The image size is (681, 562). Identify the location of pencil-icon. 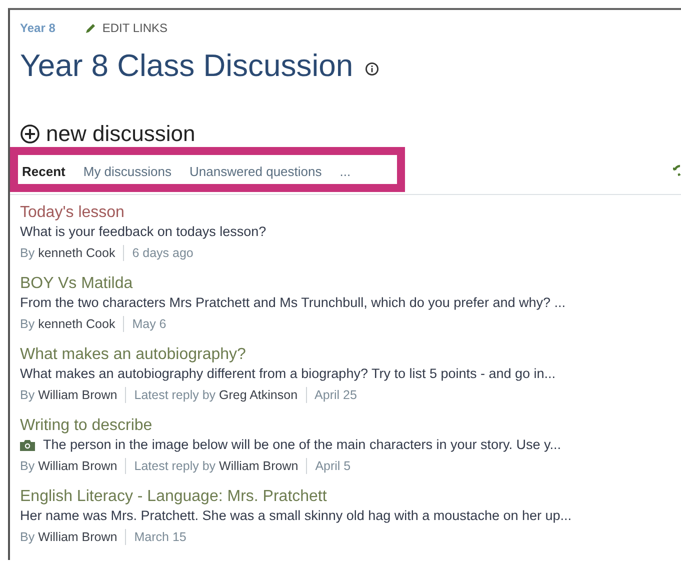
(90, 28).